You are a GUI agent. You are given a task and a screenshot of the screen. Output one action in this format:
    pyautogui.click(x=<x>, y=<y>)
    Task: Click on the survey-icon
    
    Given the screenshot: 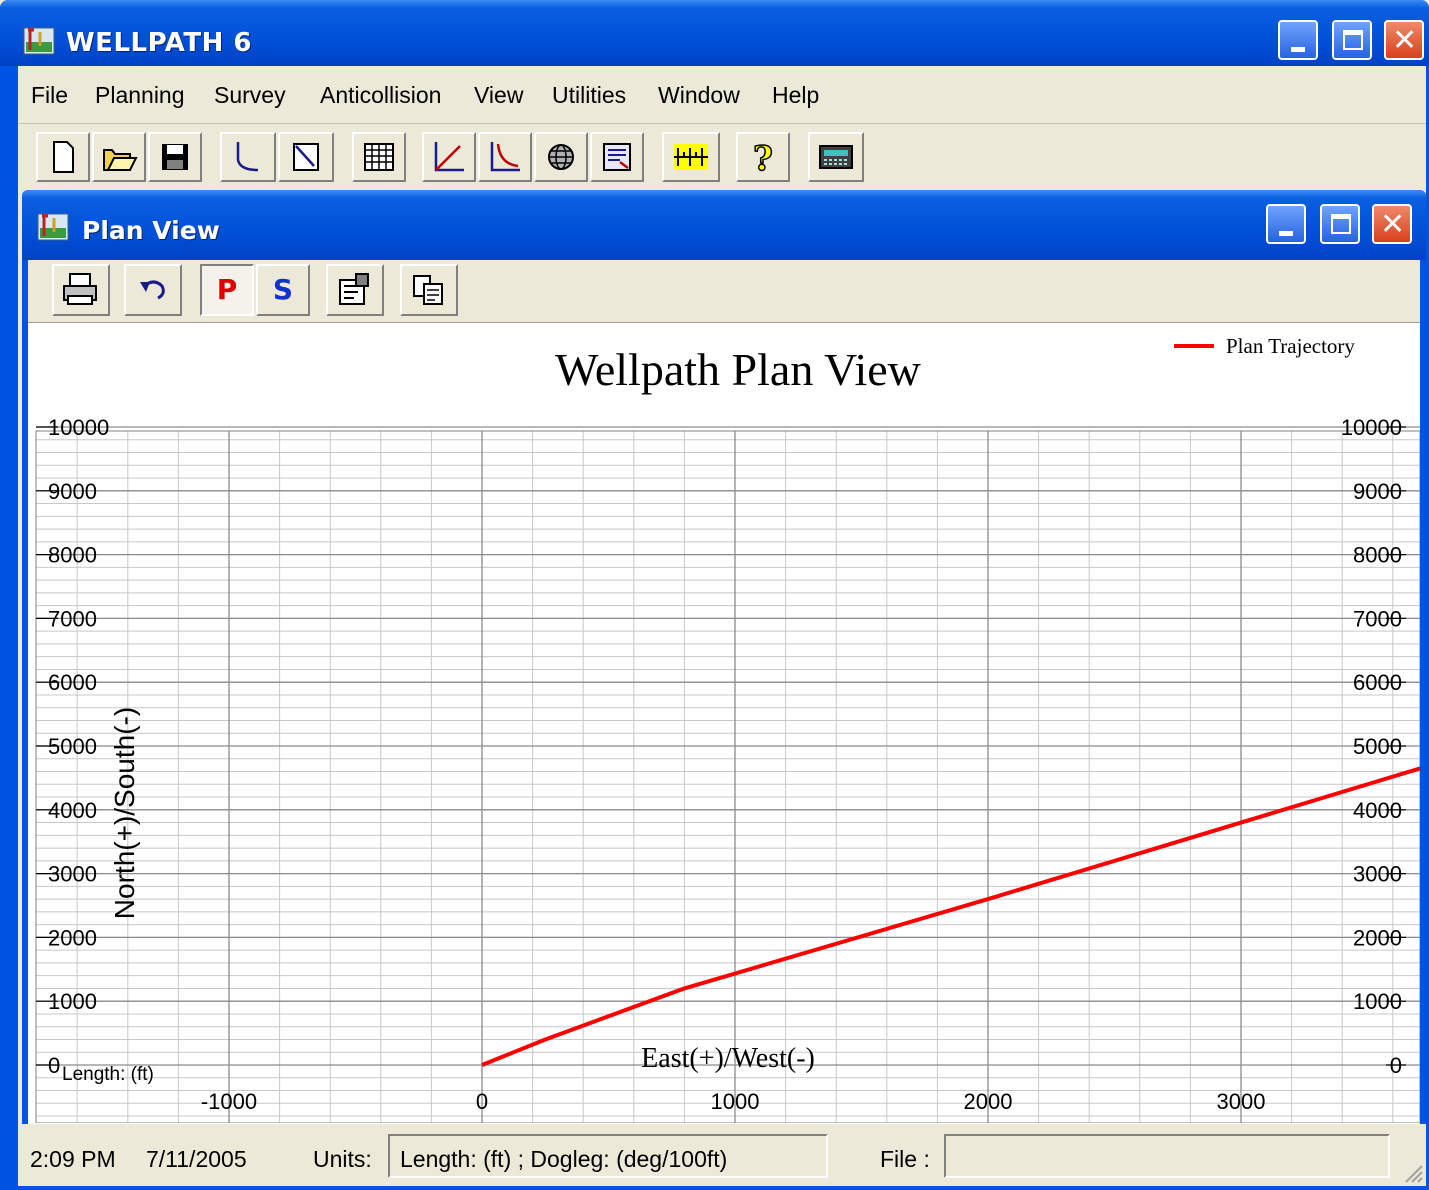 What is the action you would take?
    pyautogui.click(x=306, y=157)
    